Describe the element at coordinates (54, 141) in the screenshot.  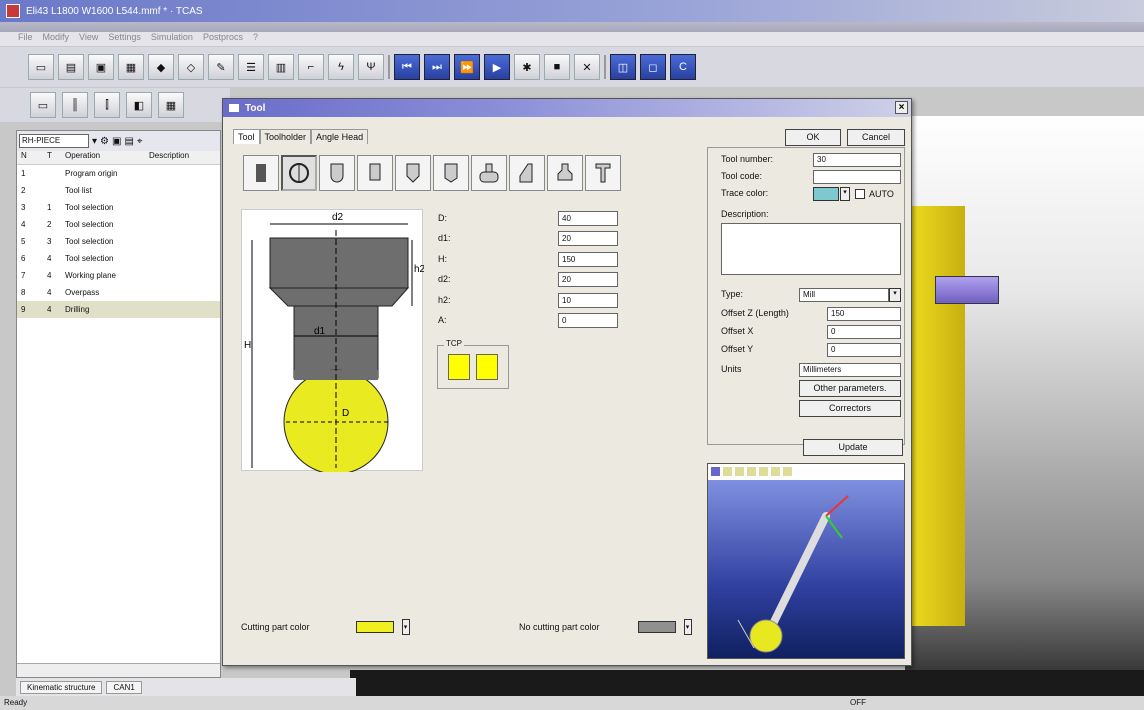
I see `workpiece-select: RH-PIECE` at that location.